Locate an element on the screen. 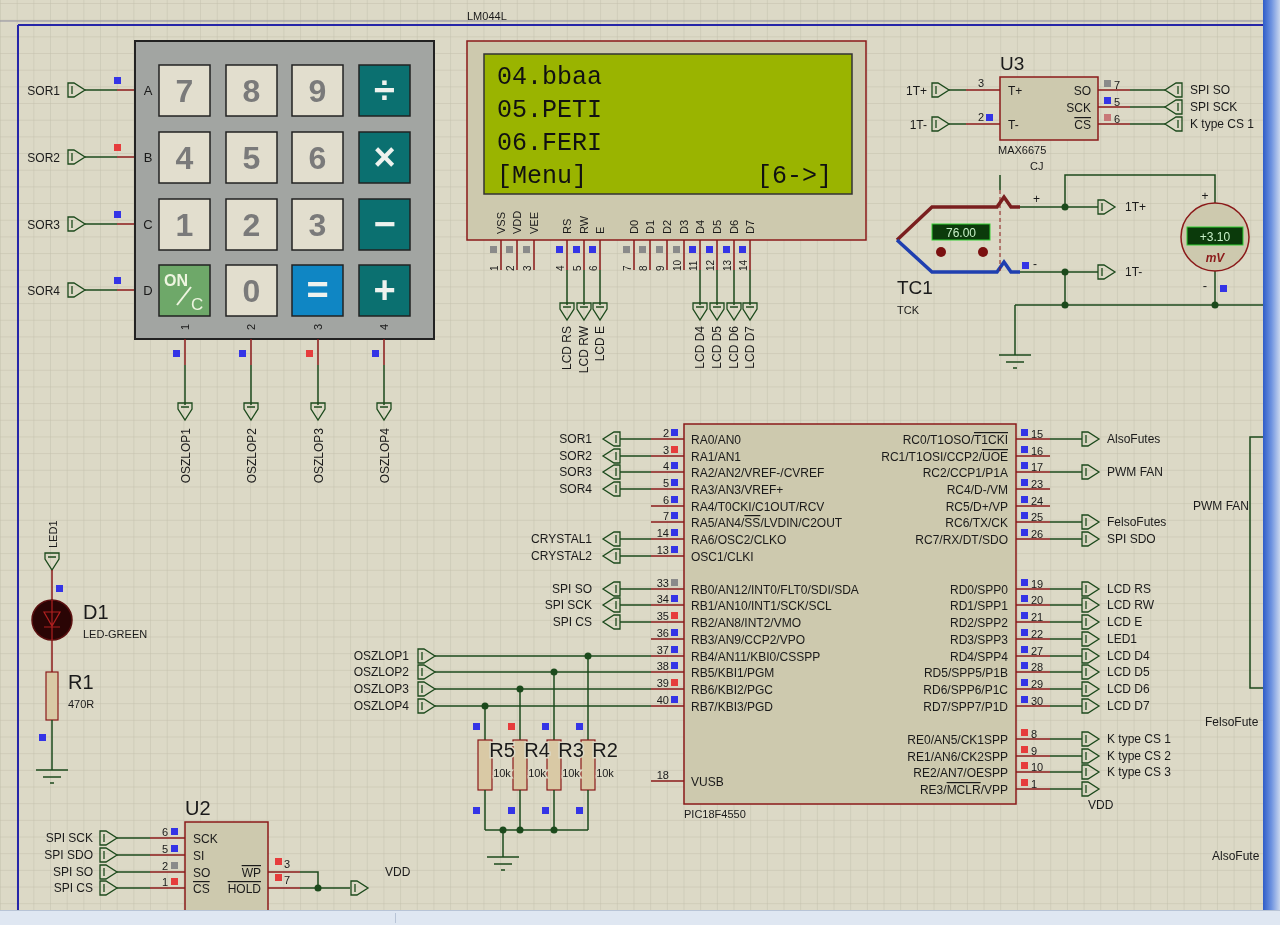 This screenshot has width=1280, height=925. keypad-key: 3 is located at coordinates (317, 224).